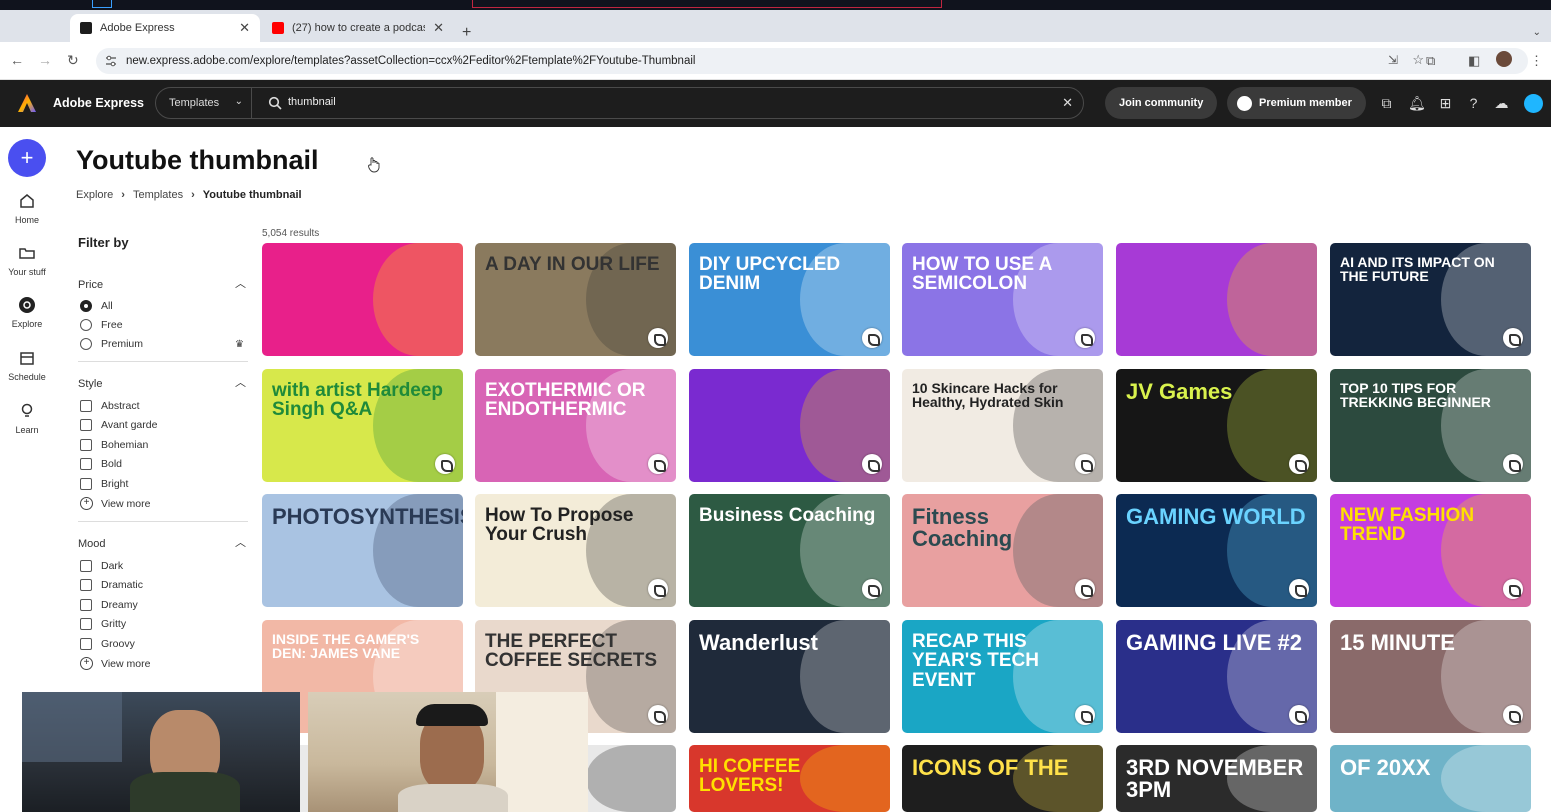 This screenshot has height=812, width=1551. What do you see at coordinates (1161, 103) in the screenshot?
I see `join-community-button: Join community` at bounding box center [1161, 103].